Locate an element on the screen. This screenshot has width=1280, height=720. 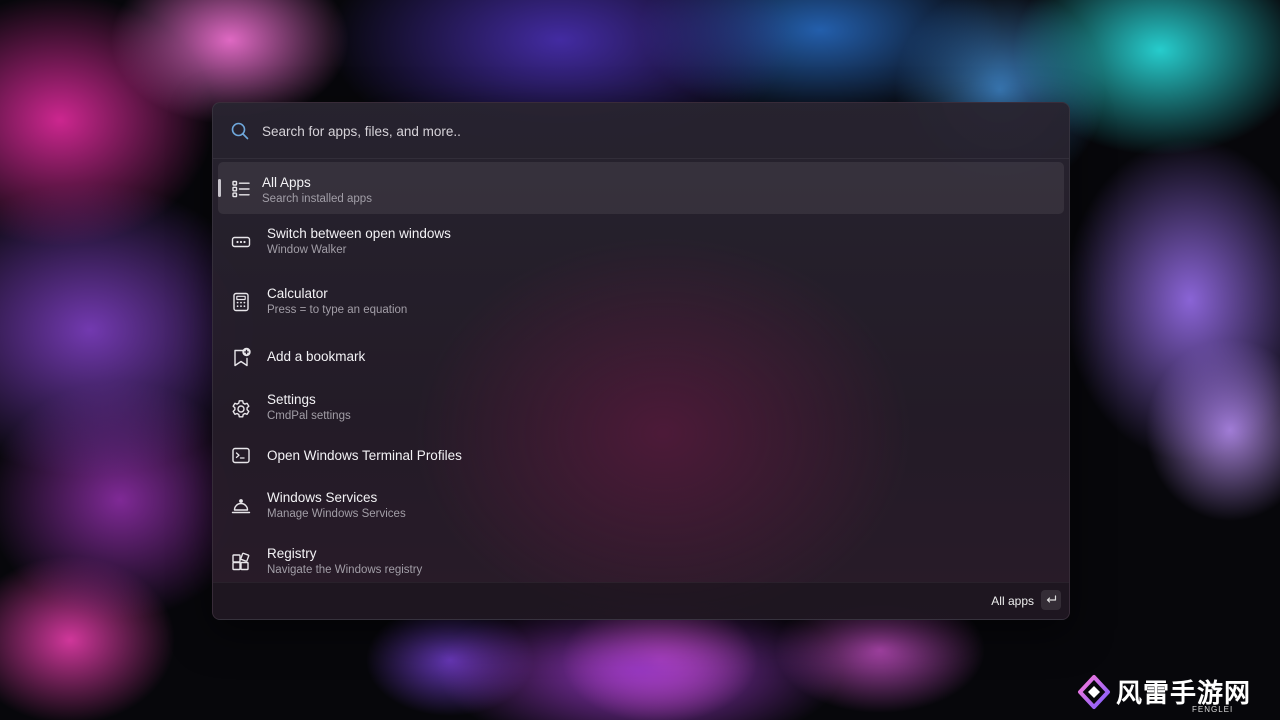
calculator-icon is located at coordinates (241, 302).